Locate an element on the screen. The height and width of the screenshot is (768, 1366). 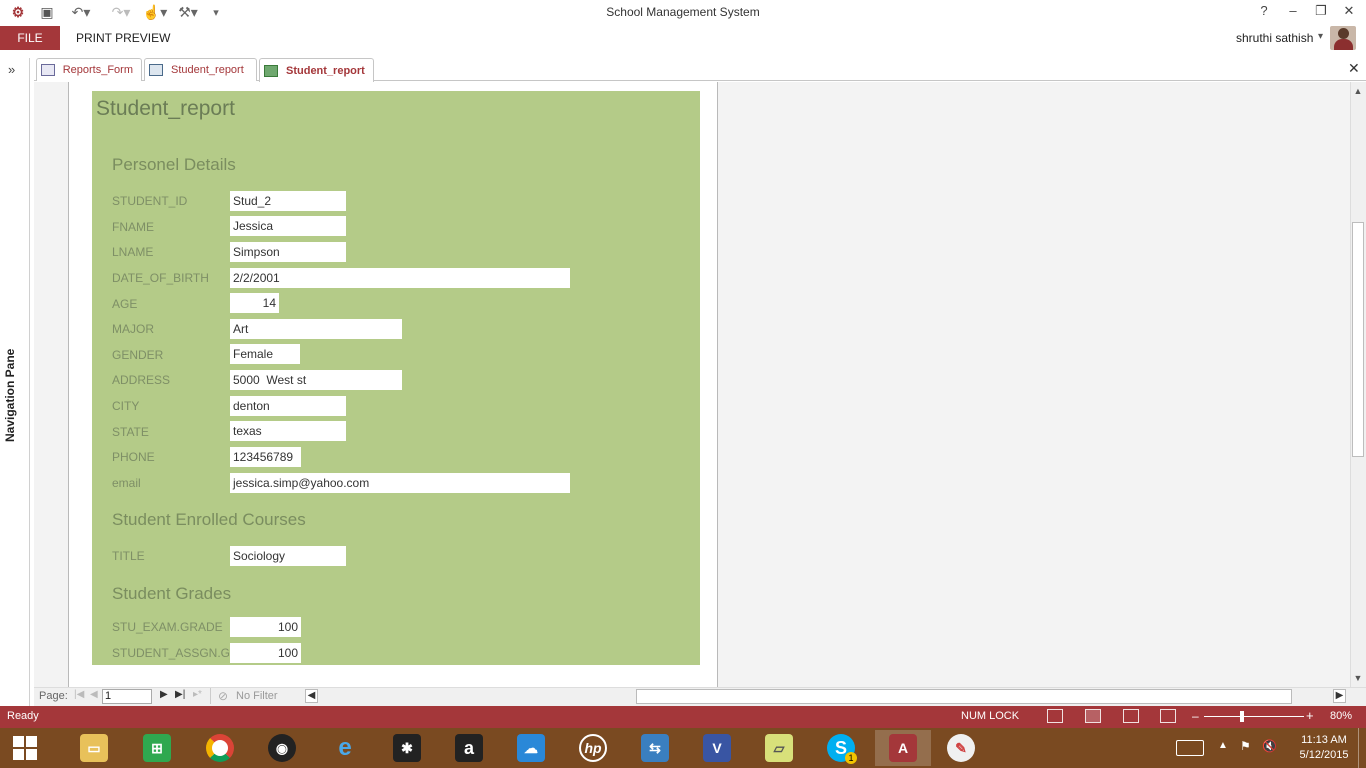
ie-icon: e is located at coordinates (345, 747).